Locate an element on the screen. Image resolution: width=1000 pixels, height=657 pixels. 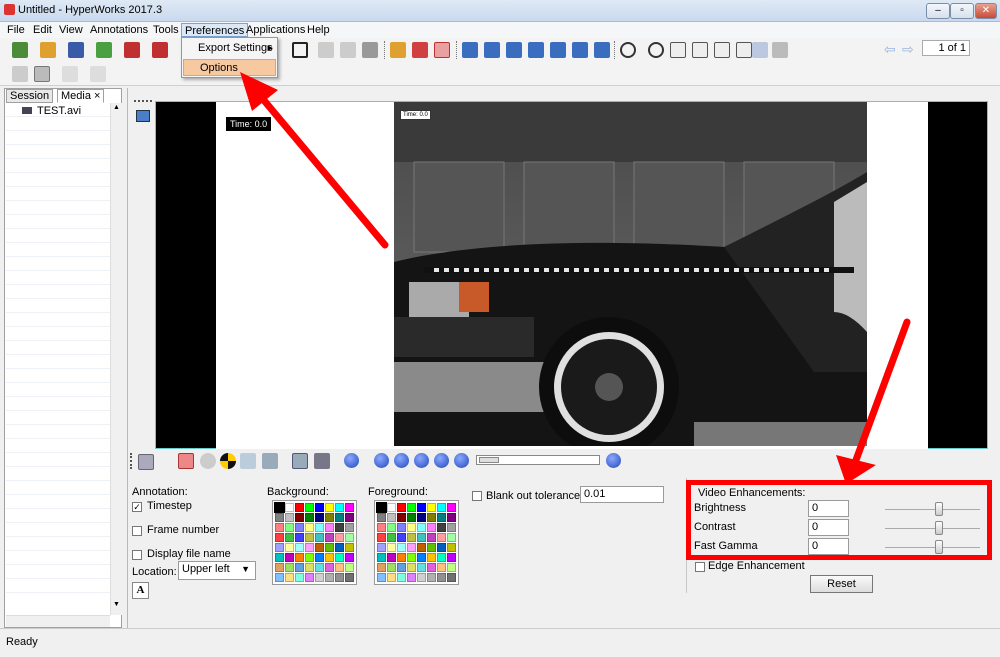
menu-edit: Edit is located at coordinates (42, 30).